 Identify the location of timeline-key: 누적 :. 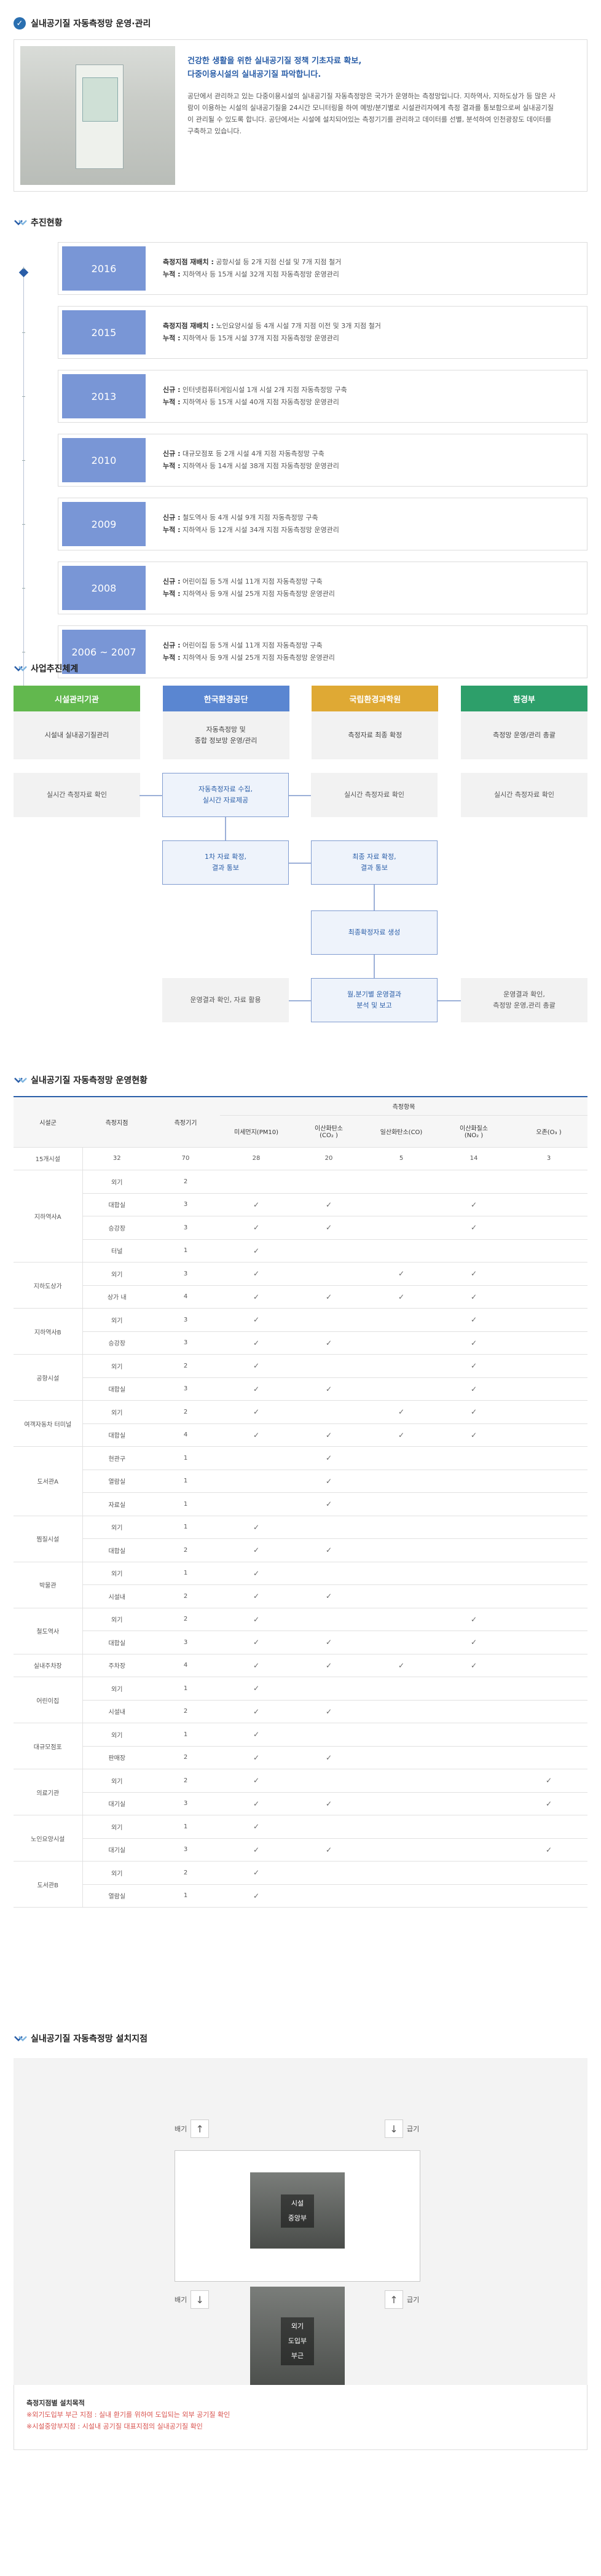
(172, 338).